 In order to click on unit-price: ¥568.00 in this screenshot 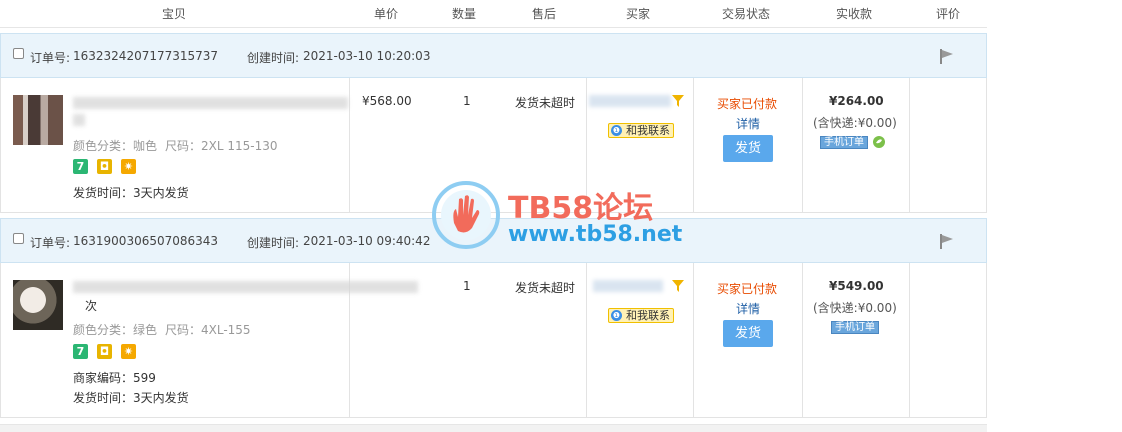, I will do `click(387, 101)`.